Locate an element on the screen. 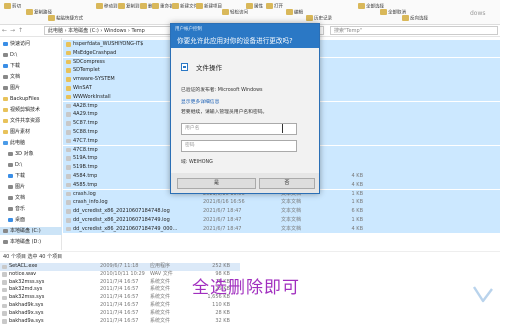 Image resolution: width=520 pixels, height=325 pixels. sidebar-item: 3D 对象 is located at coordinates (21, 154).